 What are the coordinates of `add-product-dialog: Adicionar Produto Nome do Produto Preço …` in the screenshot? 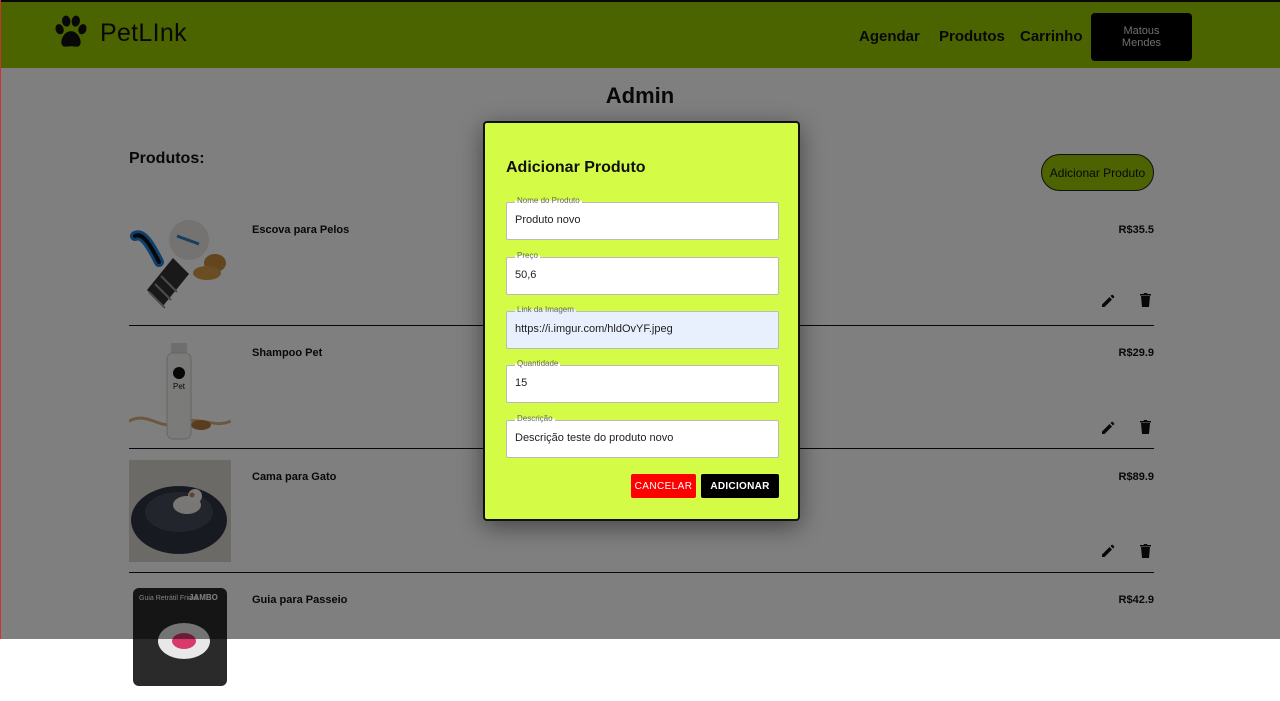 It's located at (641, 321).